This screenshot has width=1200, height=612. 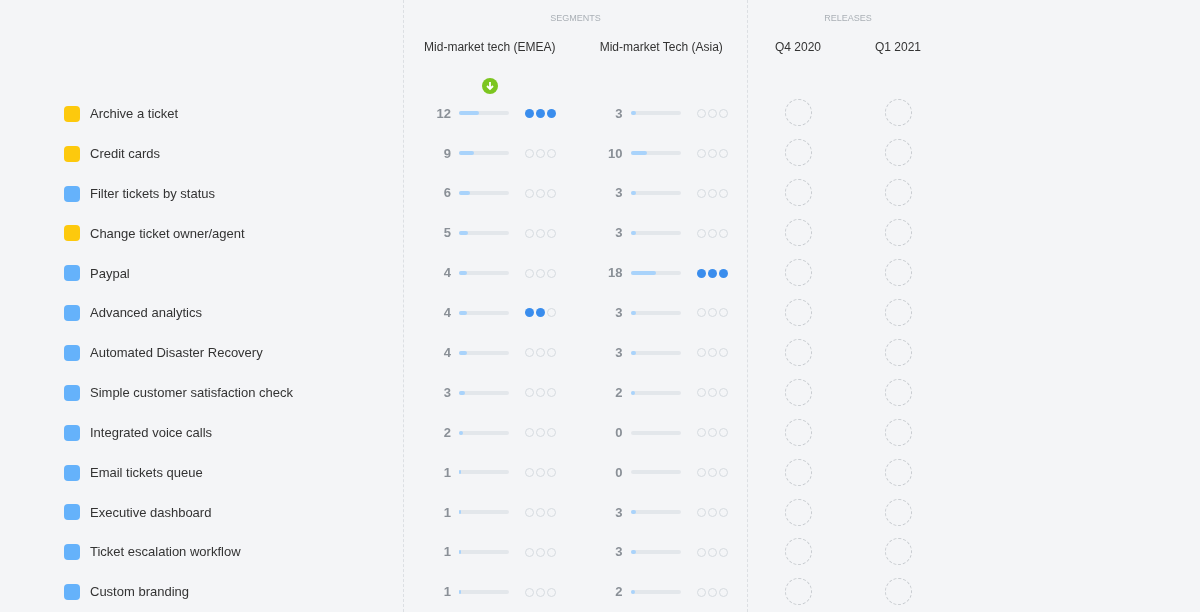 What do you see at coordinates (661, 46) in the screenshot?
I see `column-header: Mid-market Tech (Asia)` at bounding box center [661, 46].